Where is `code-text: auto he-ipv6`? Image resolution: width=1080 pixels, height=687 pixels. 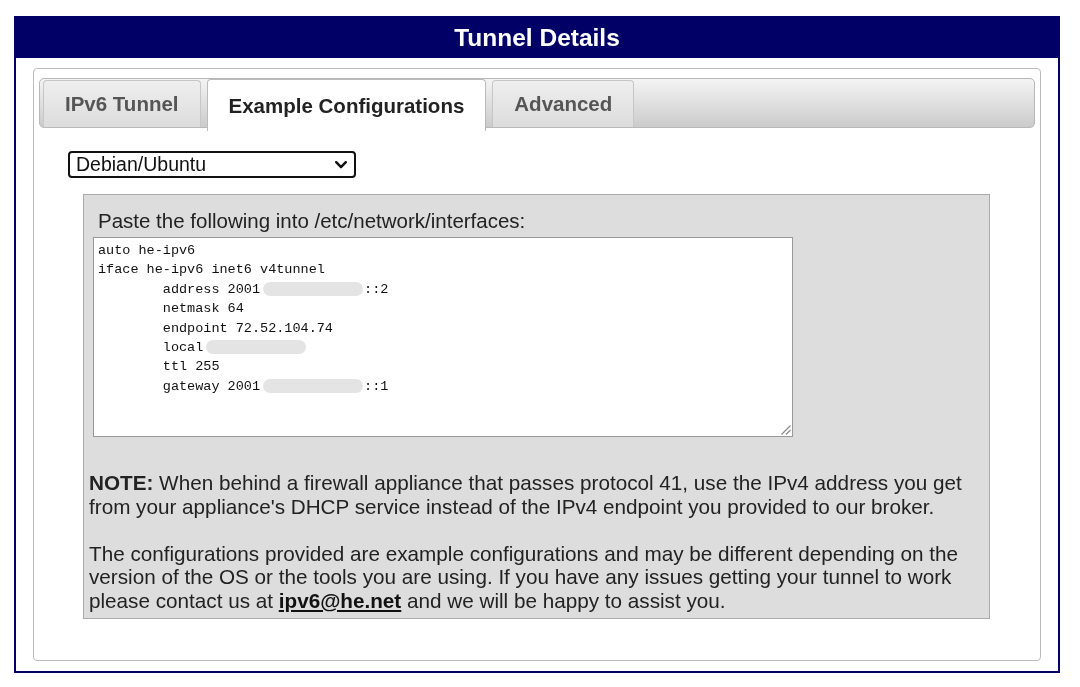
code-text: auto he-ipv6 is located at coordinates (147, 250).